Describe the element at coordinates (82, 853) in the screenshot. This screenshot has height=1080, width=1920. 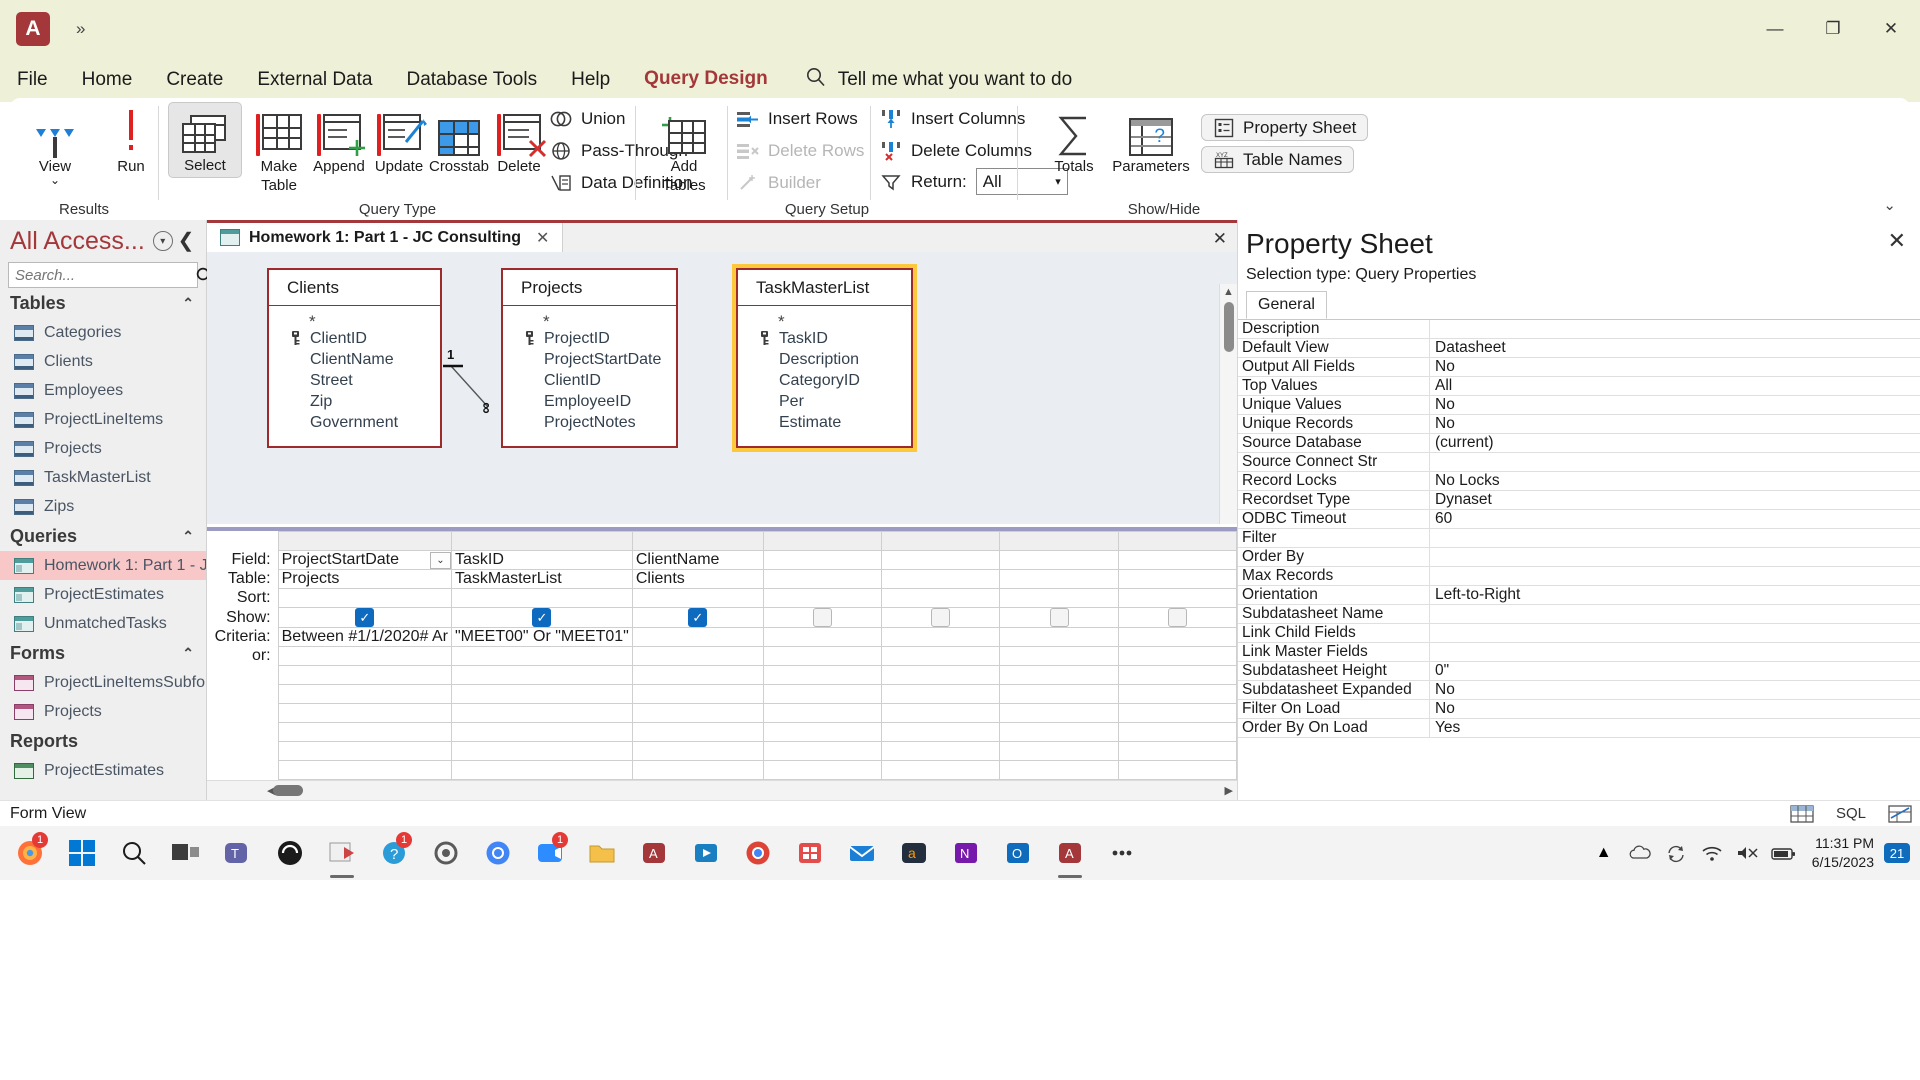
I see `windows-start-icon` at that location.